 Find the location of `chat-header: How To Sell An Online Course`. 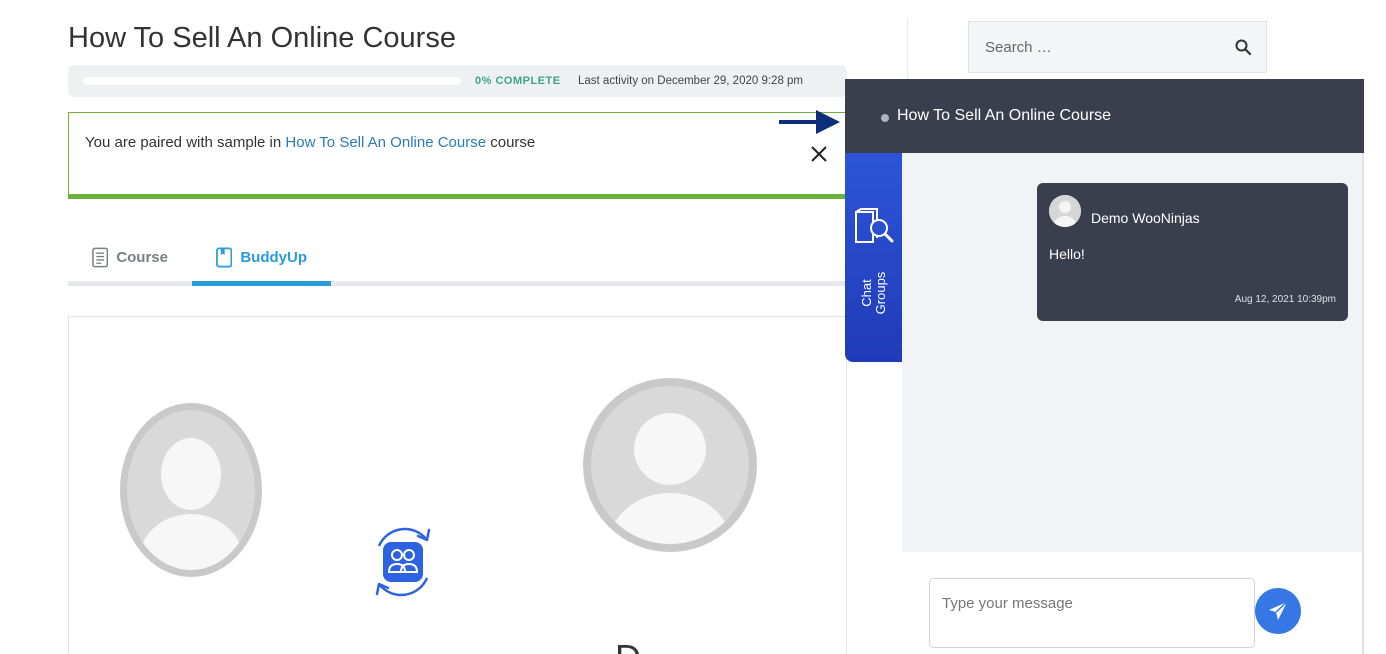

chat-header: How To Sell An Online Course is located at coordinates (1104, 116).